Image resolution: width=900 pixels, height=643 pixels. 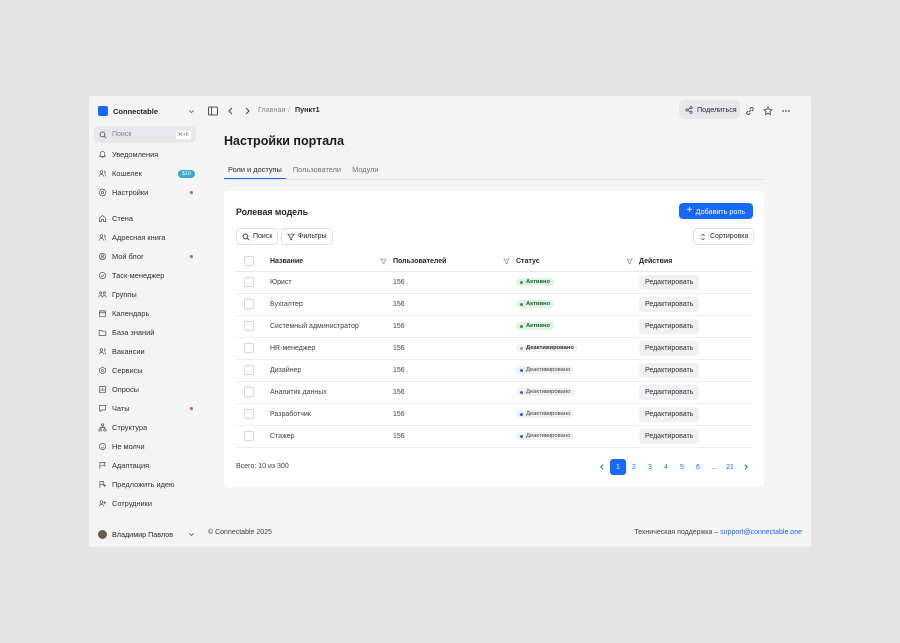 I want to click on sidebar-item-label: Адаптация, so click(x=131, y=465).